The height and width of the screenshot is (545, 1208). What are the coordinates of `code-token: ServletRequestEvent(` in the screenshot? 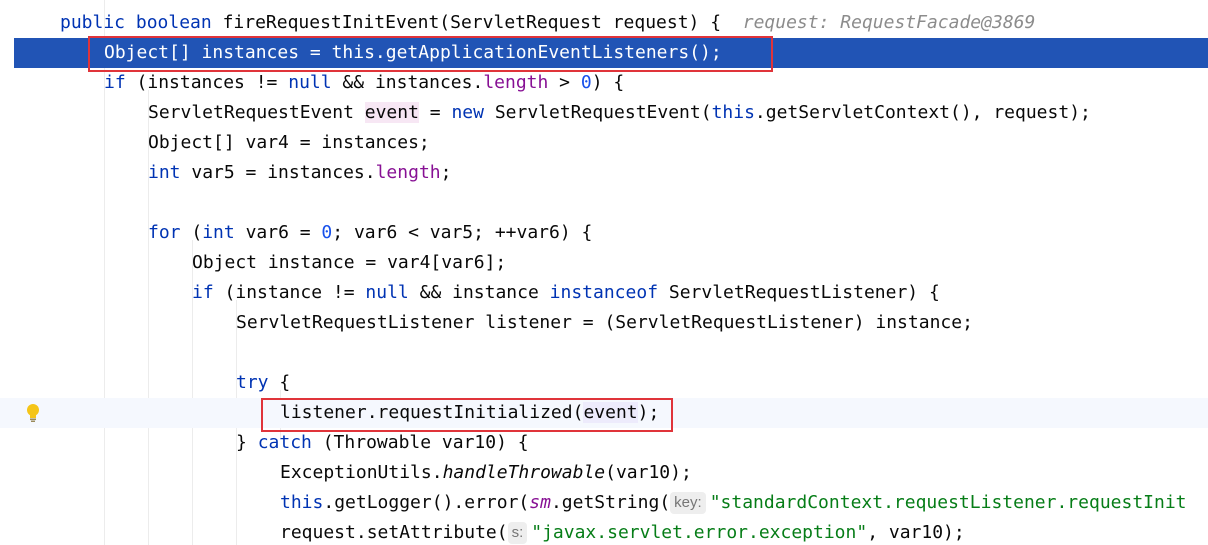 It's located at (603, 112).